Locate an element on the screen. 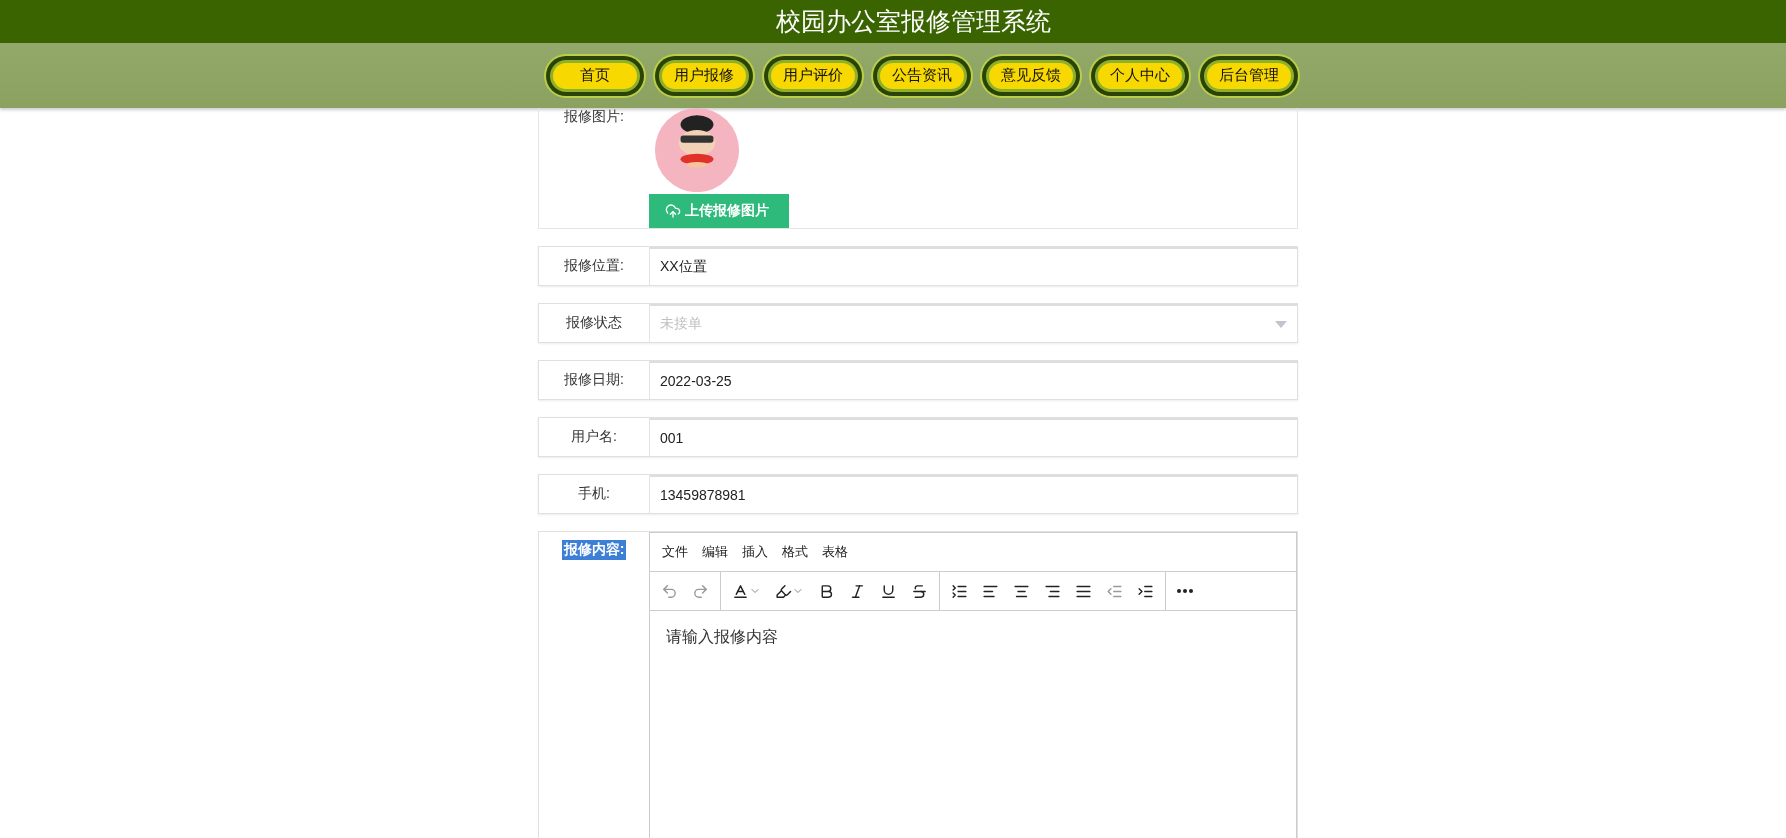 This screenshot has height=838, width=1786. editor-text-area: 请输入报修内容 is located at coordinates (973, 724).